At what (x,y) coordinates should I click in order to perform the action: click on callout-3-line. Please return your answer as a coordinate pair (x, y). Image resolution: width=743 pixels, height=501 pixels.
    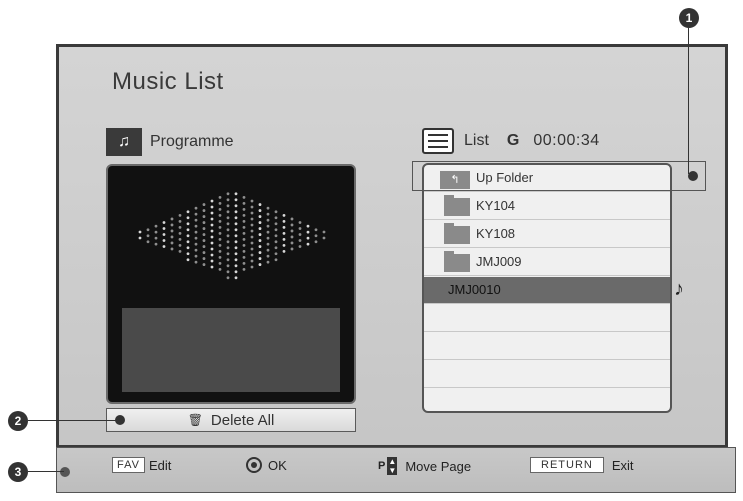
    Looking at the image, I should click on (46, 471).